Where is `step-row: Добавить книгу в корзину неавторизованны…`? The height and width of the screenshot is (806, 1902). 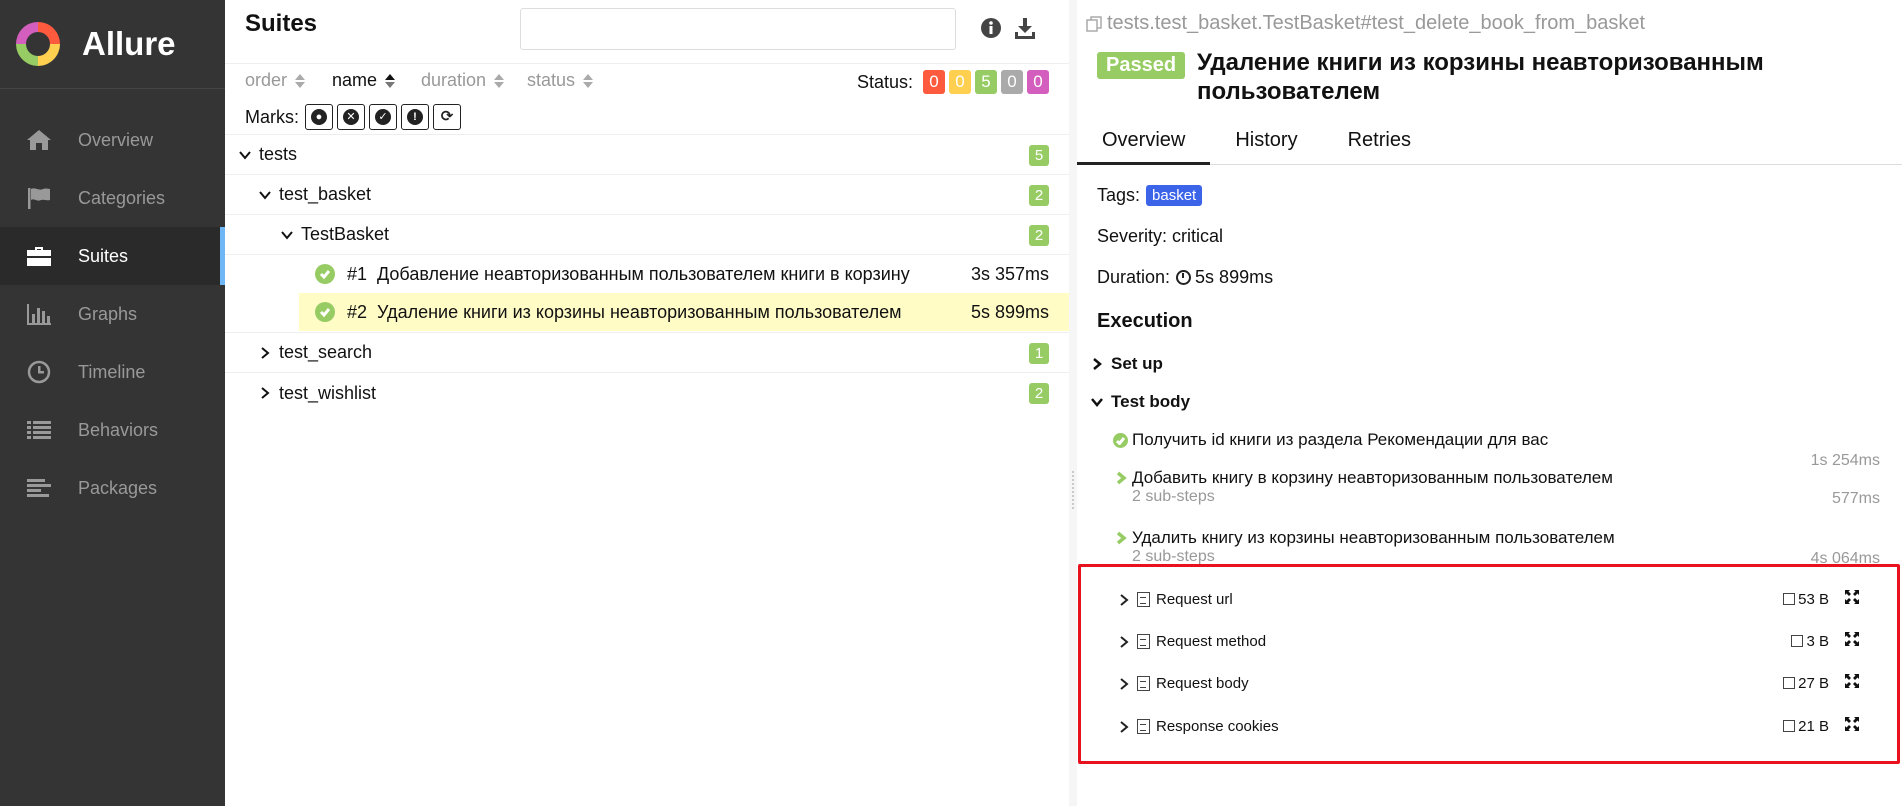 step-row: Добавить книгу в корзину неавторизованны… is located at coordinates (1496, 487).